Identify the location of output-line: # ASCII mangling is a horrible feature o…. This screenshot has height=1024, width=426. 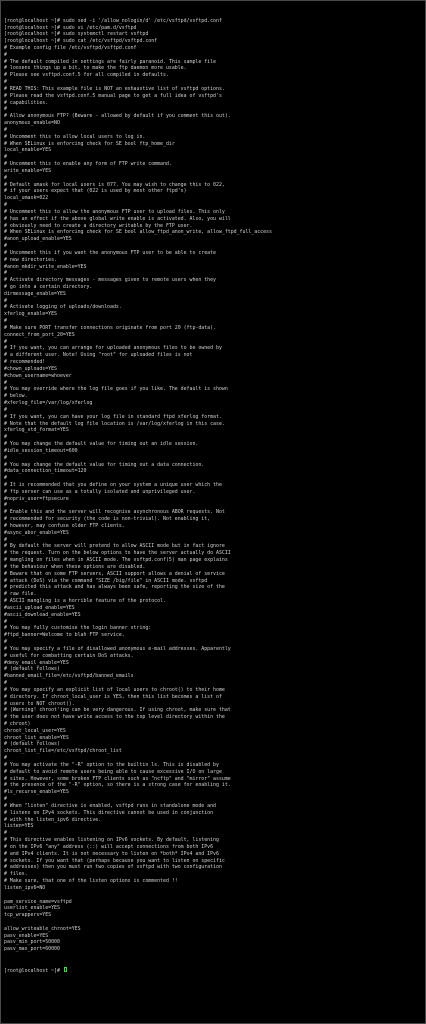
(85, 601).